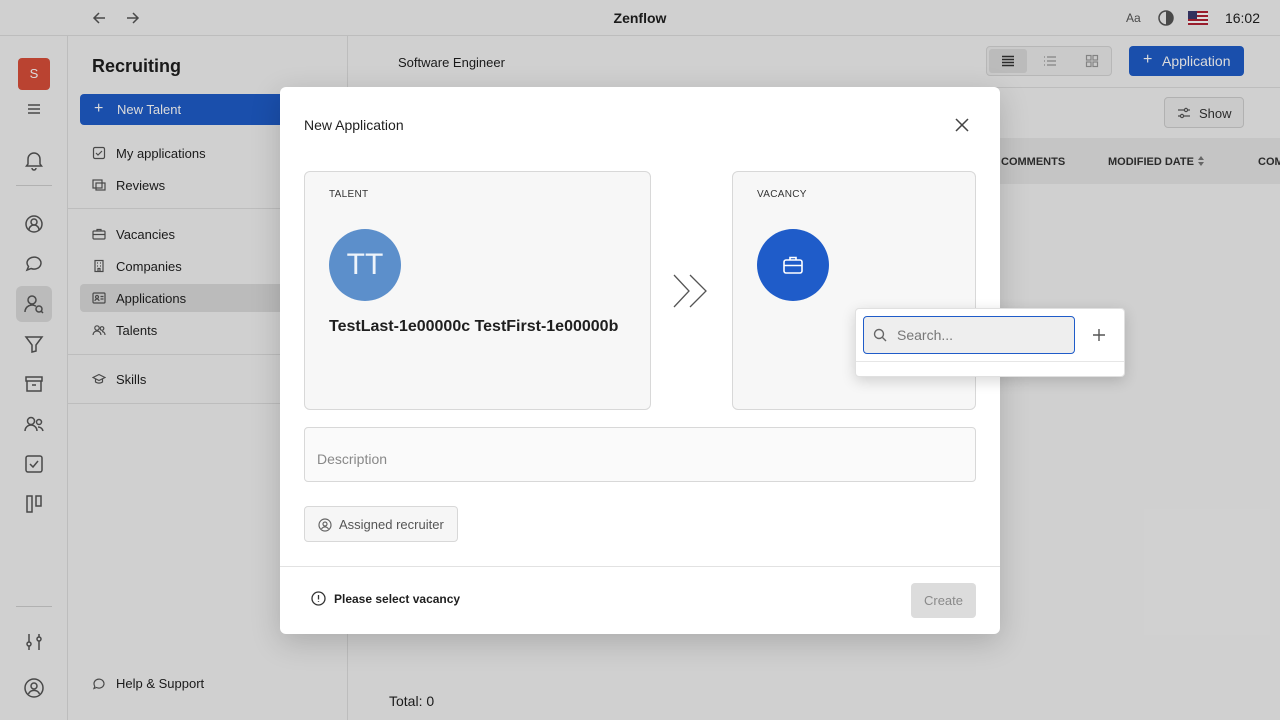 This screenshot has width=1280, height=720. What do you see at coordinates (691, 291) in the screenshot?
I see `double-chevron-right-icon` at bounding box center [691, 291].